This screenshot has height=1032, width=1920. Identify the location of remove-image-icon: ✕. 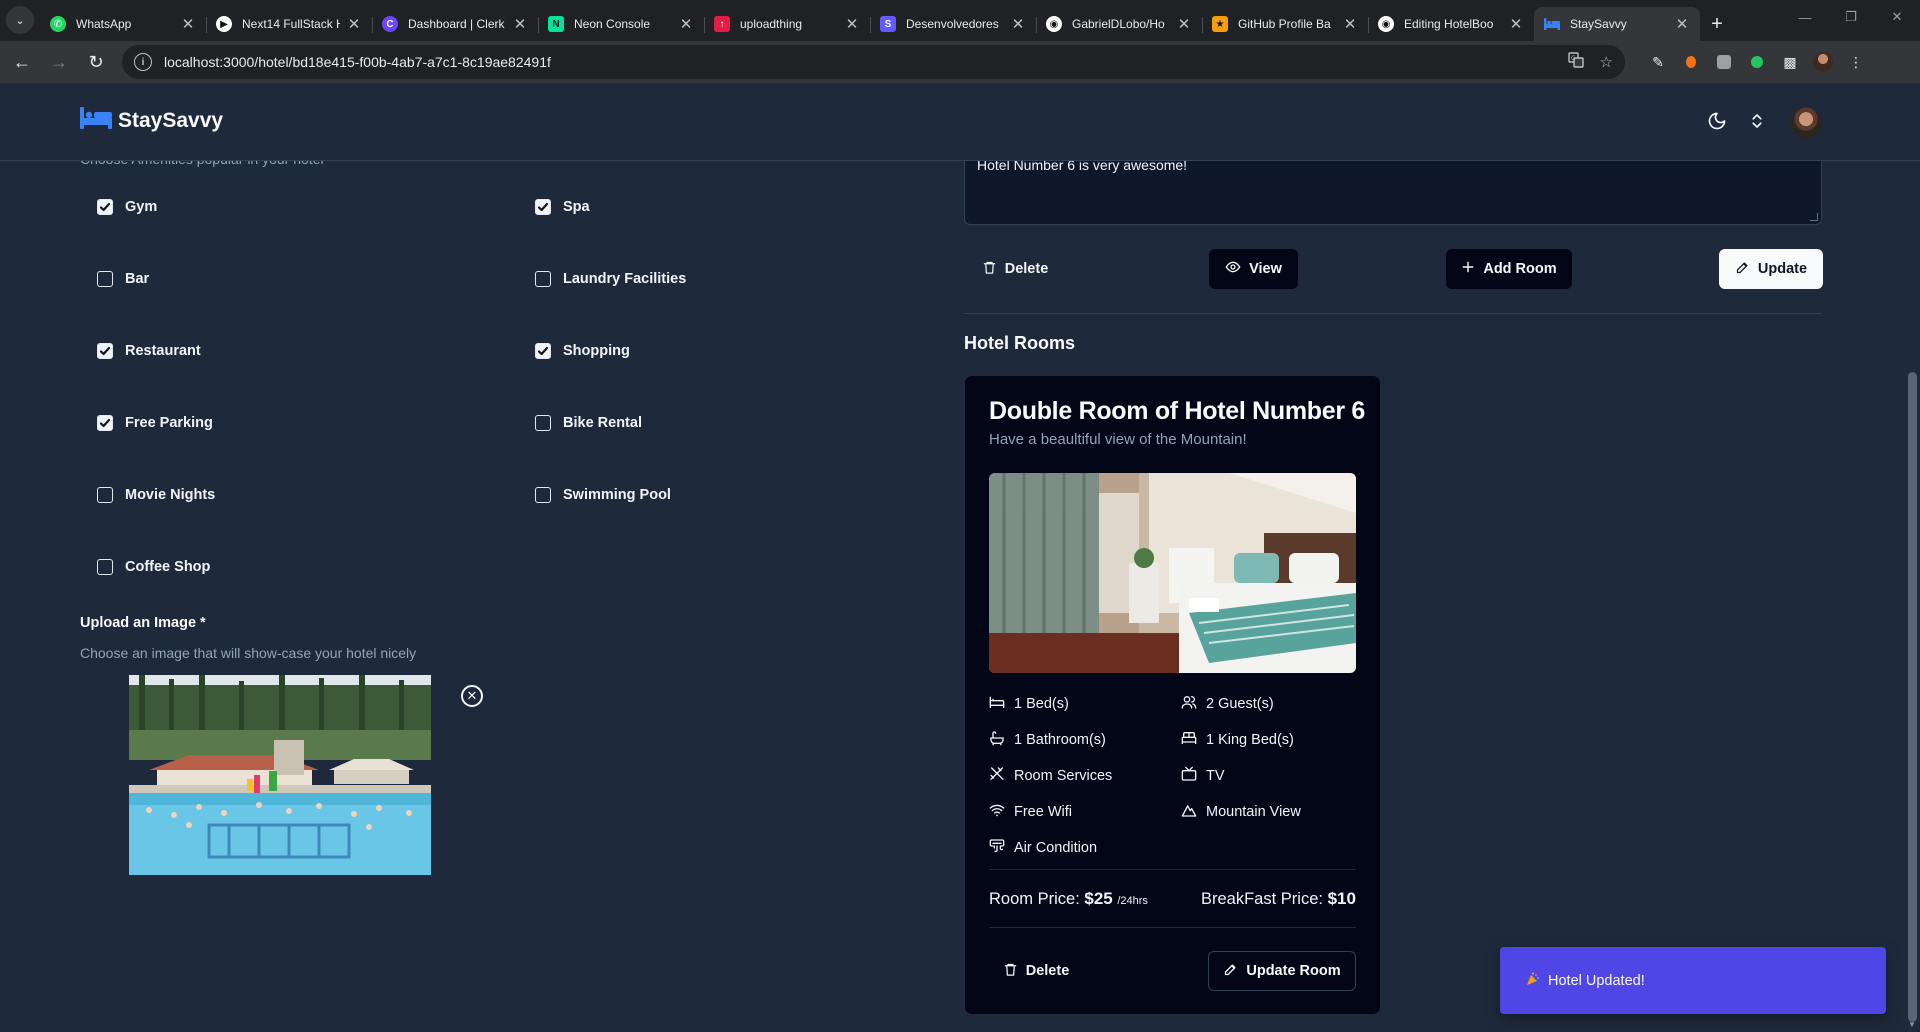
(472, 696).